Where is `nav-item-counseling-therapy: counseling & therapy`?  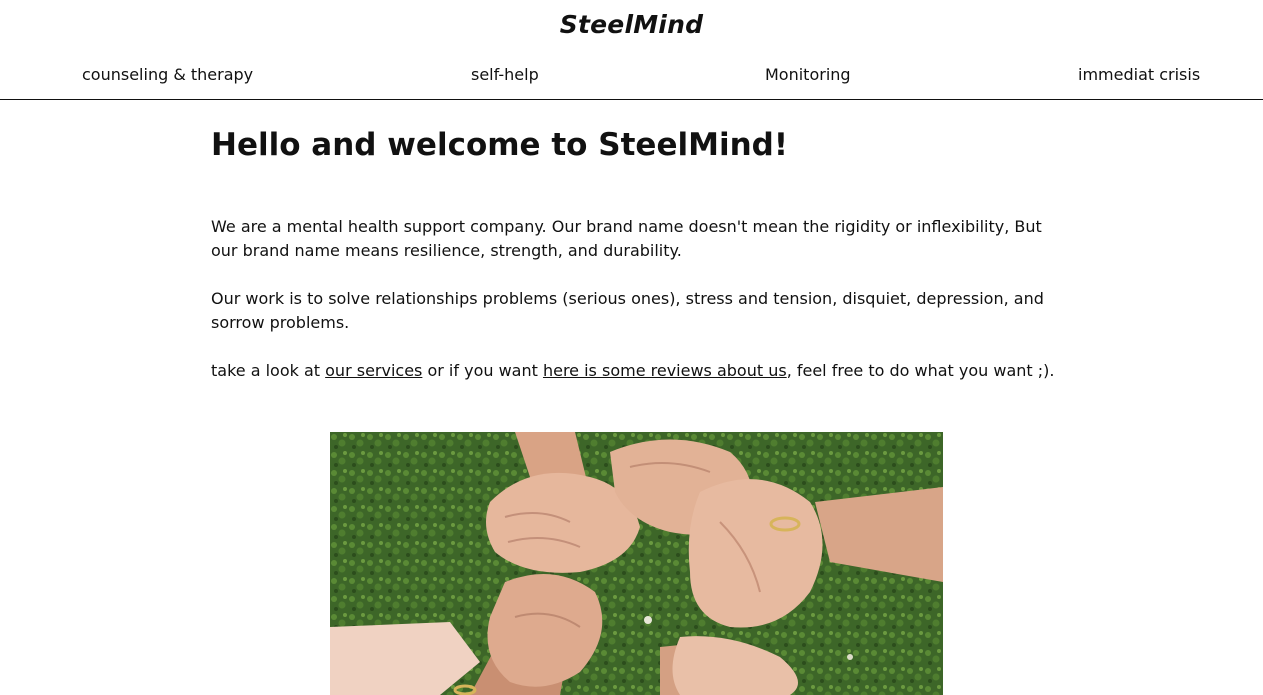
nav-item-counseling-therapy: counseling & therapy is located at coordinates (167, 75).